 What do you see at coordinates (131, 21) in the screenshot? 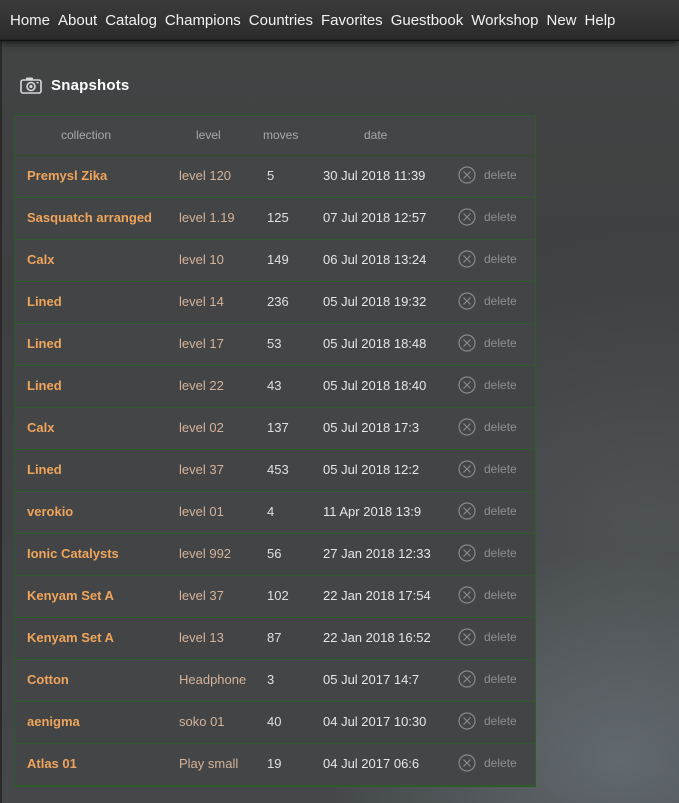
I see `nav-link-catalog: Catalog` at bounding box center [131, 21].